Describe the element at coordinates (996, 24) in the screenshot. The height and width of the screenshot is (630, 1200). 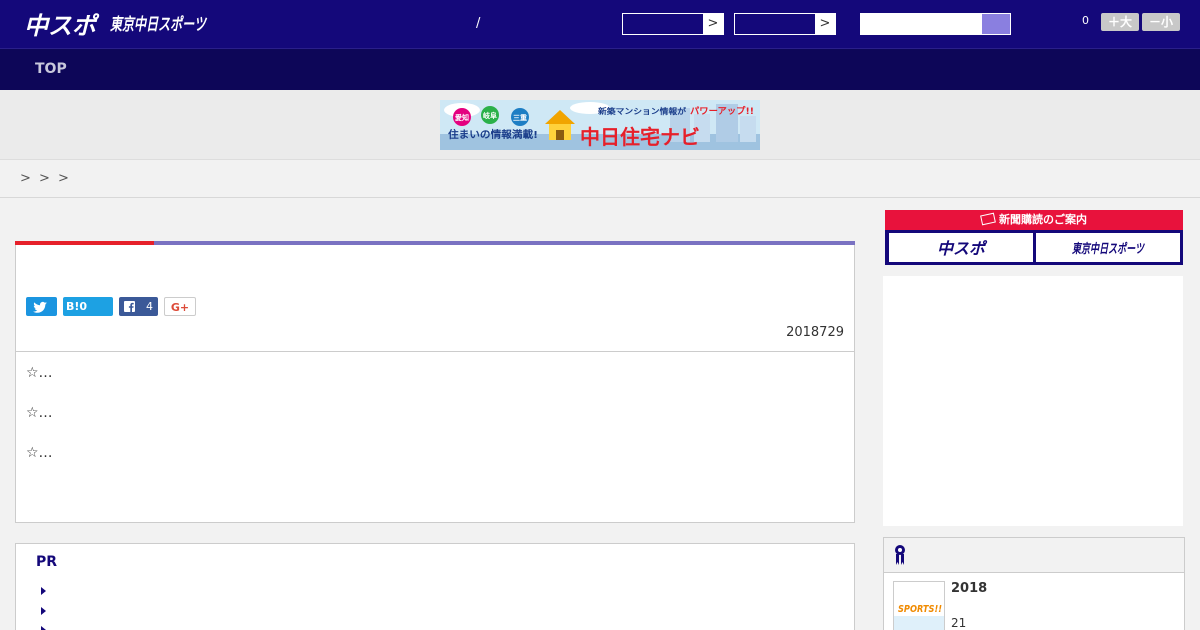
I see `search-button` at that location.